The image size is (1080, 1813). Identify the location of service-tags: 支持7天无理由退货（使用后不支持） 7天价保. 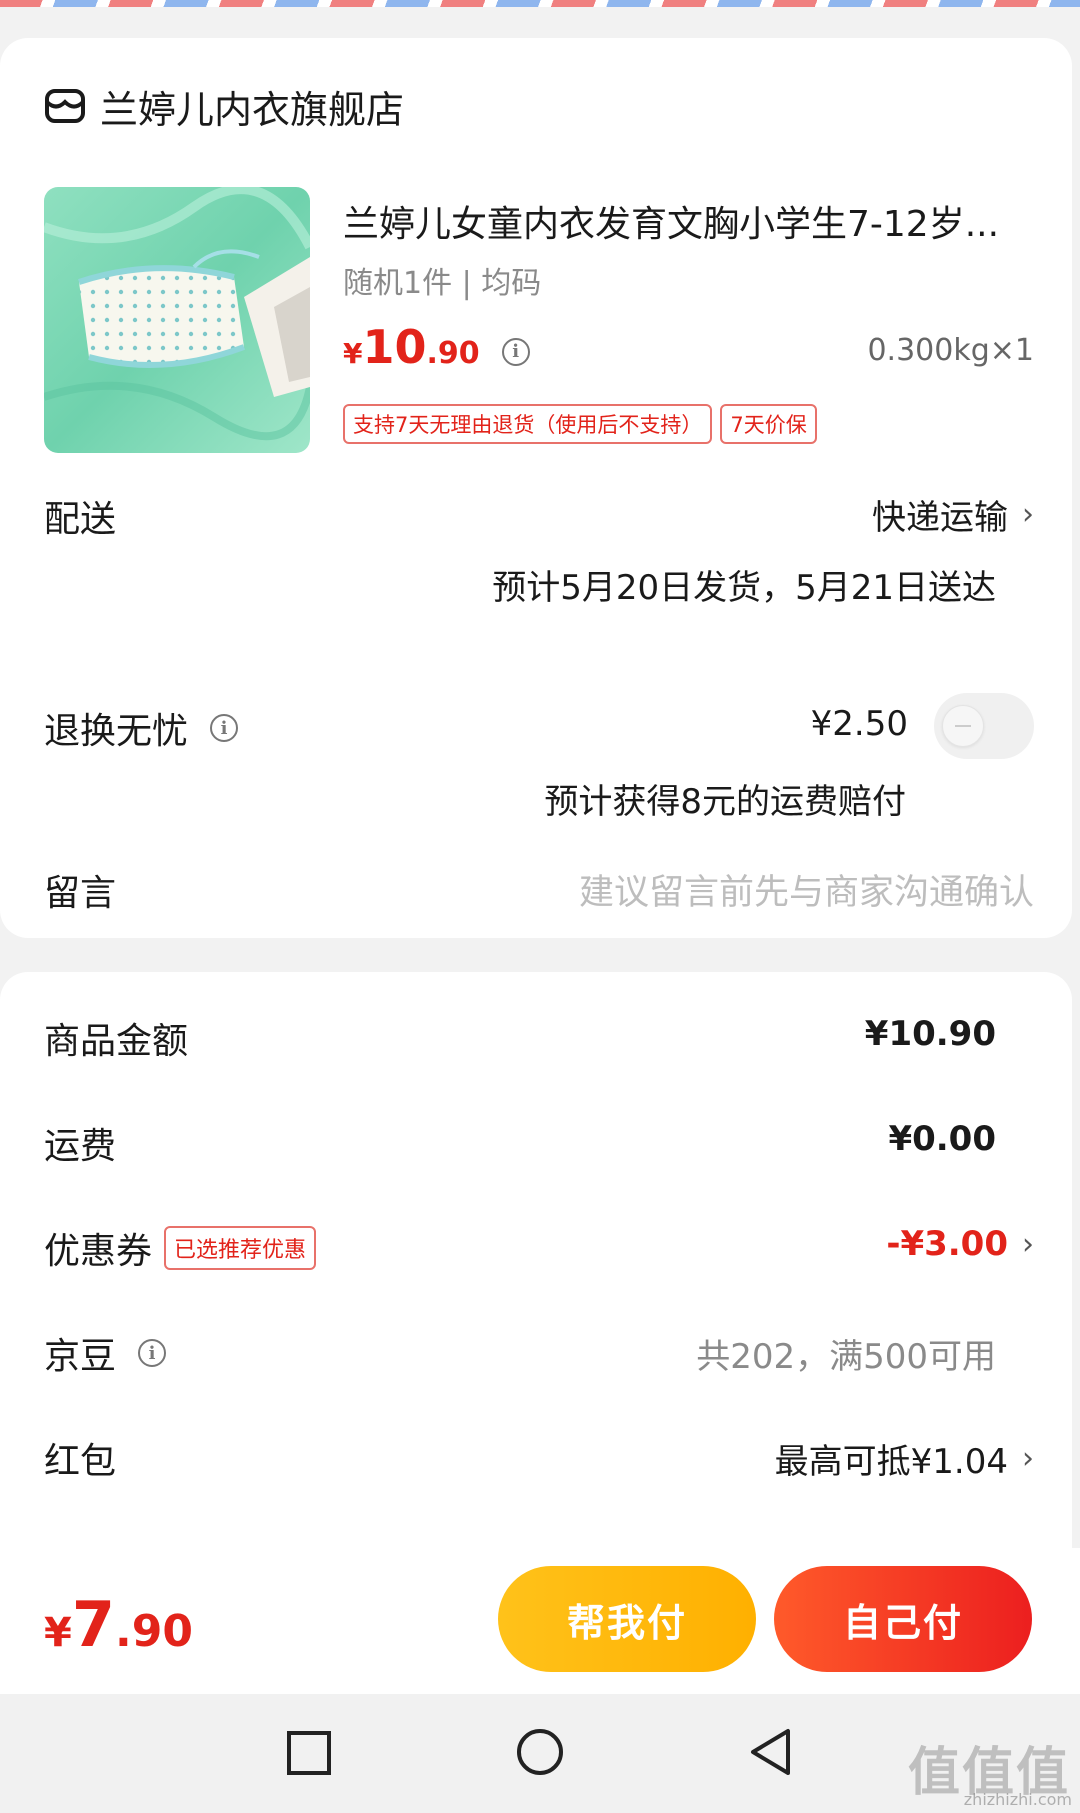
(580, 424).